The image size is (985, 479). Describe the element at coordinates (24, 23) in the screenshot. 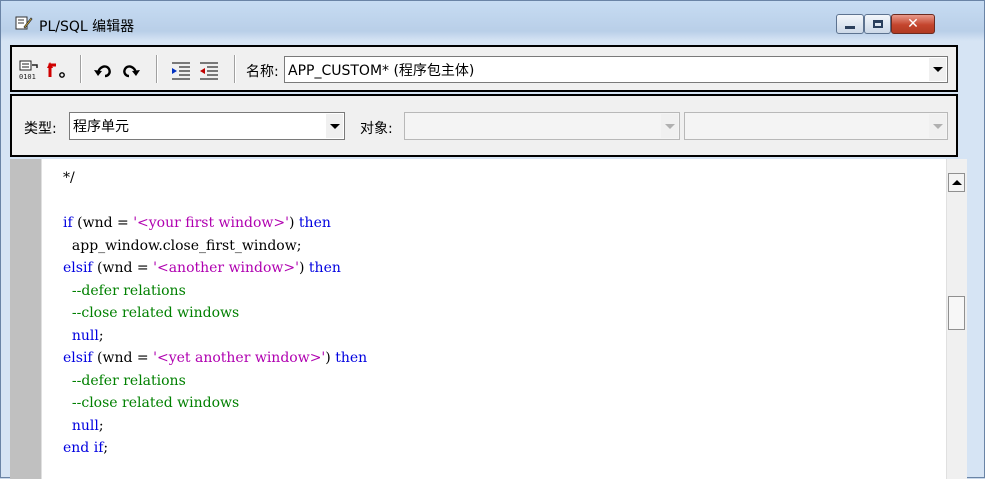

I see `edit-icon` at that location.